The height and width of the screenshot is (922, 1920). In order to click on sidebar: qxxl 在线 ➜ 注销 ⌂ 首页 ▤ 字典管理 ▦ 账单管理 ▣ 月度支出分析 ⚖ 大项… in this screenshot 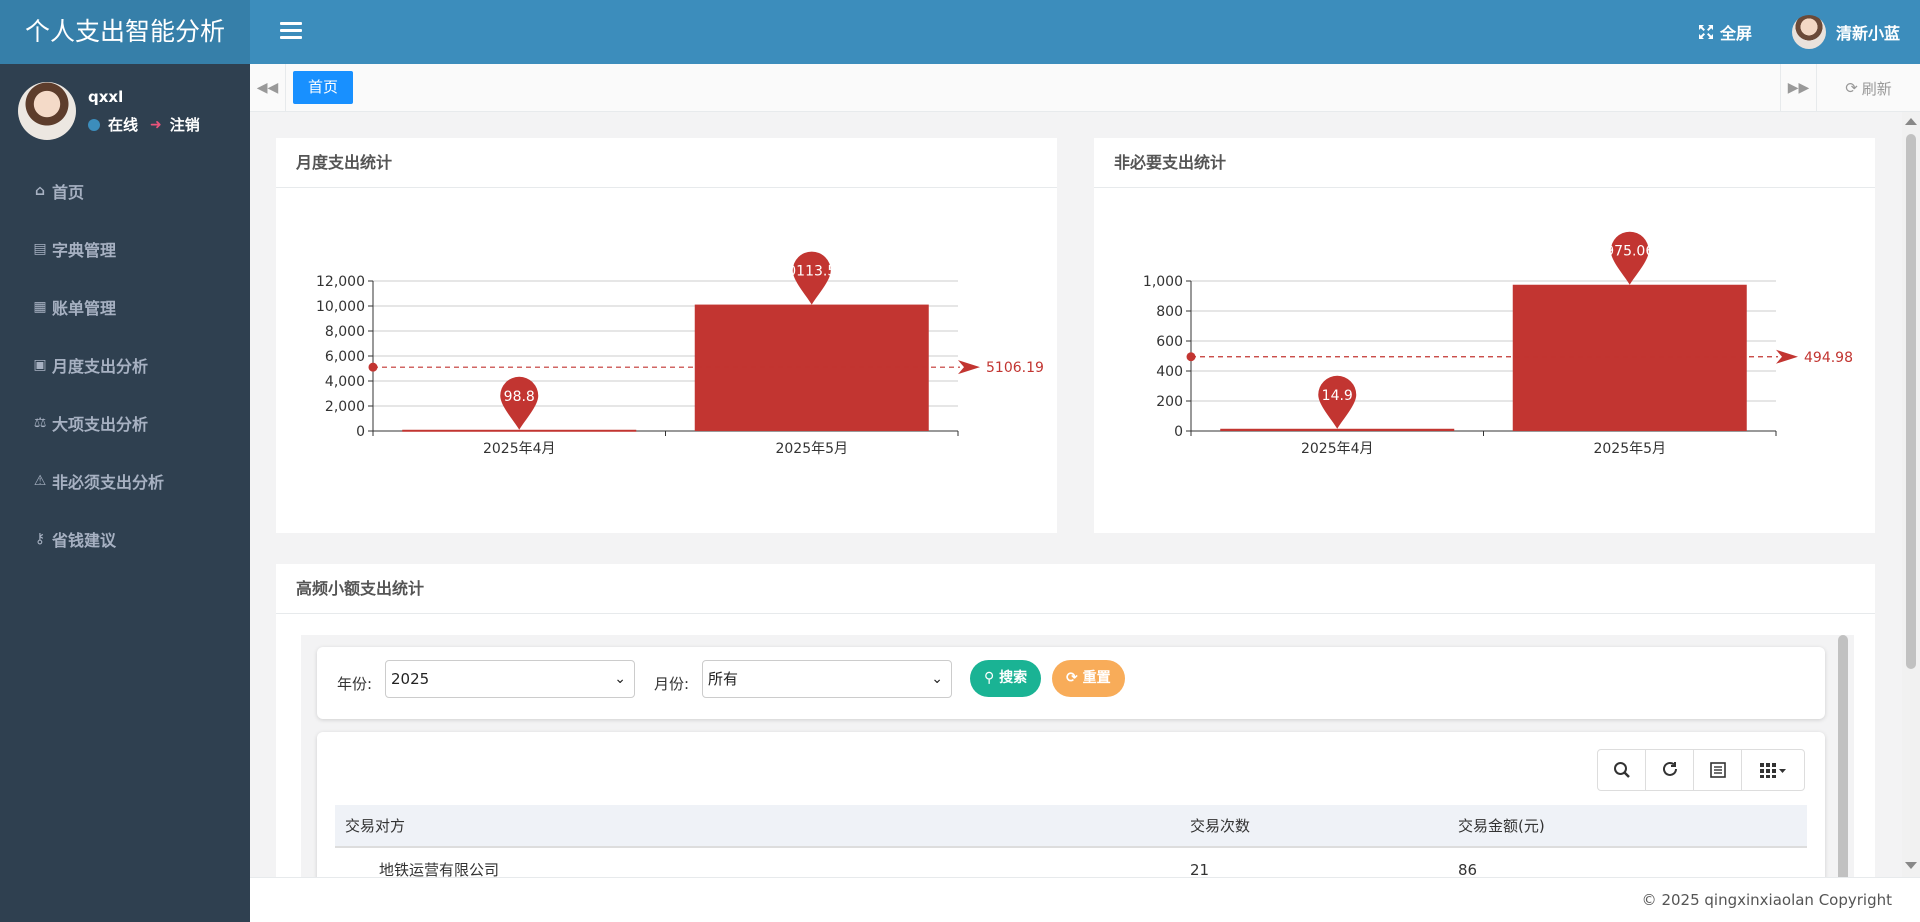, I will do `click(125, 493)`.